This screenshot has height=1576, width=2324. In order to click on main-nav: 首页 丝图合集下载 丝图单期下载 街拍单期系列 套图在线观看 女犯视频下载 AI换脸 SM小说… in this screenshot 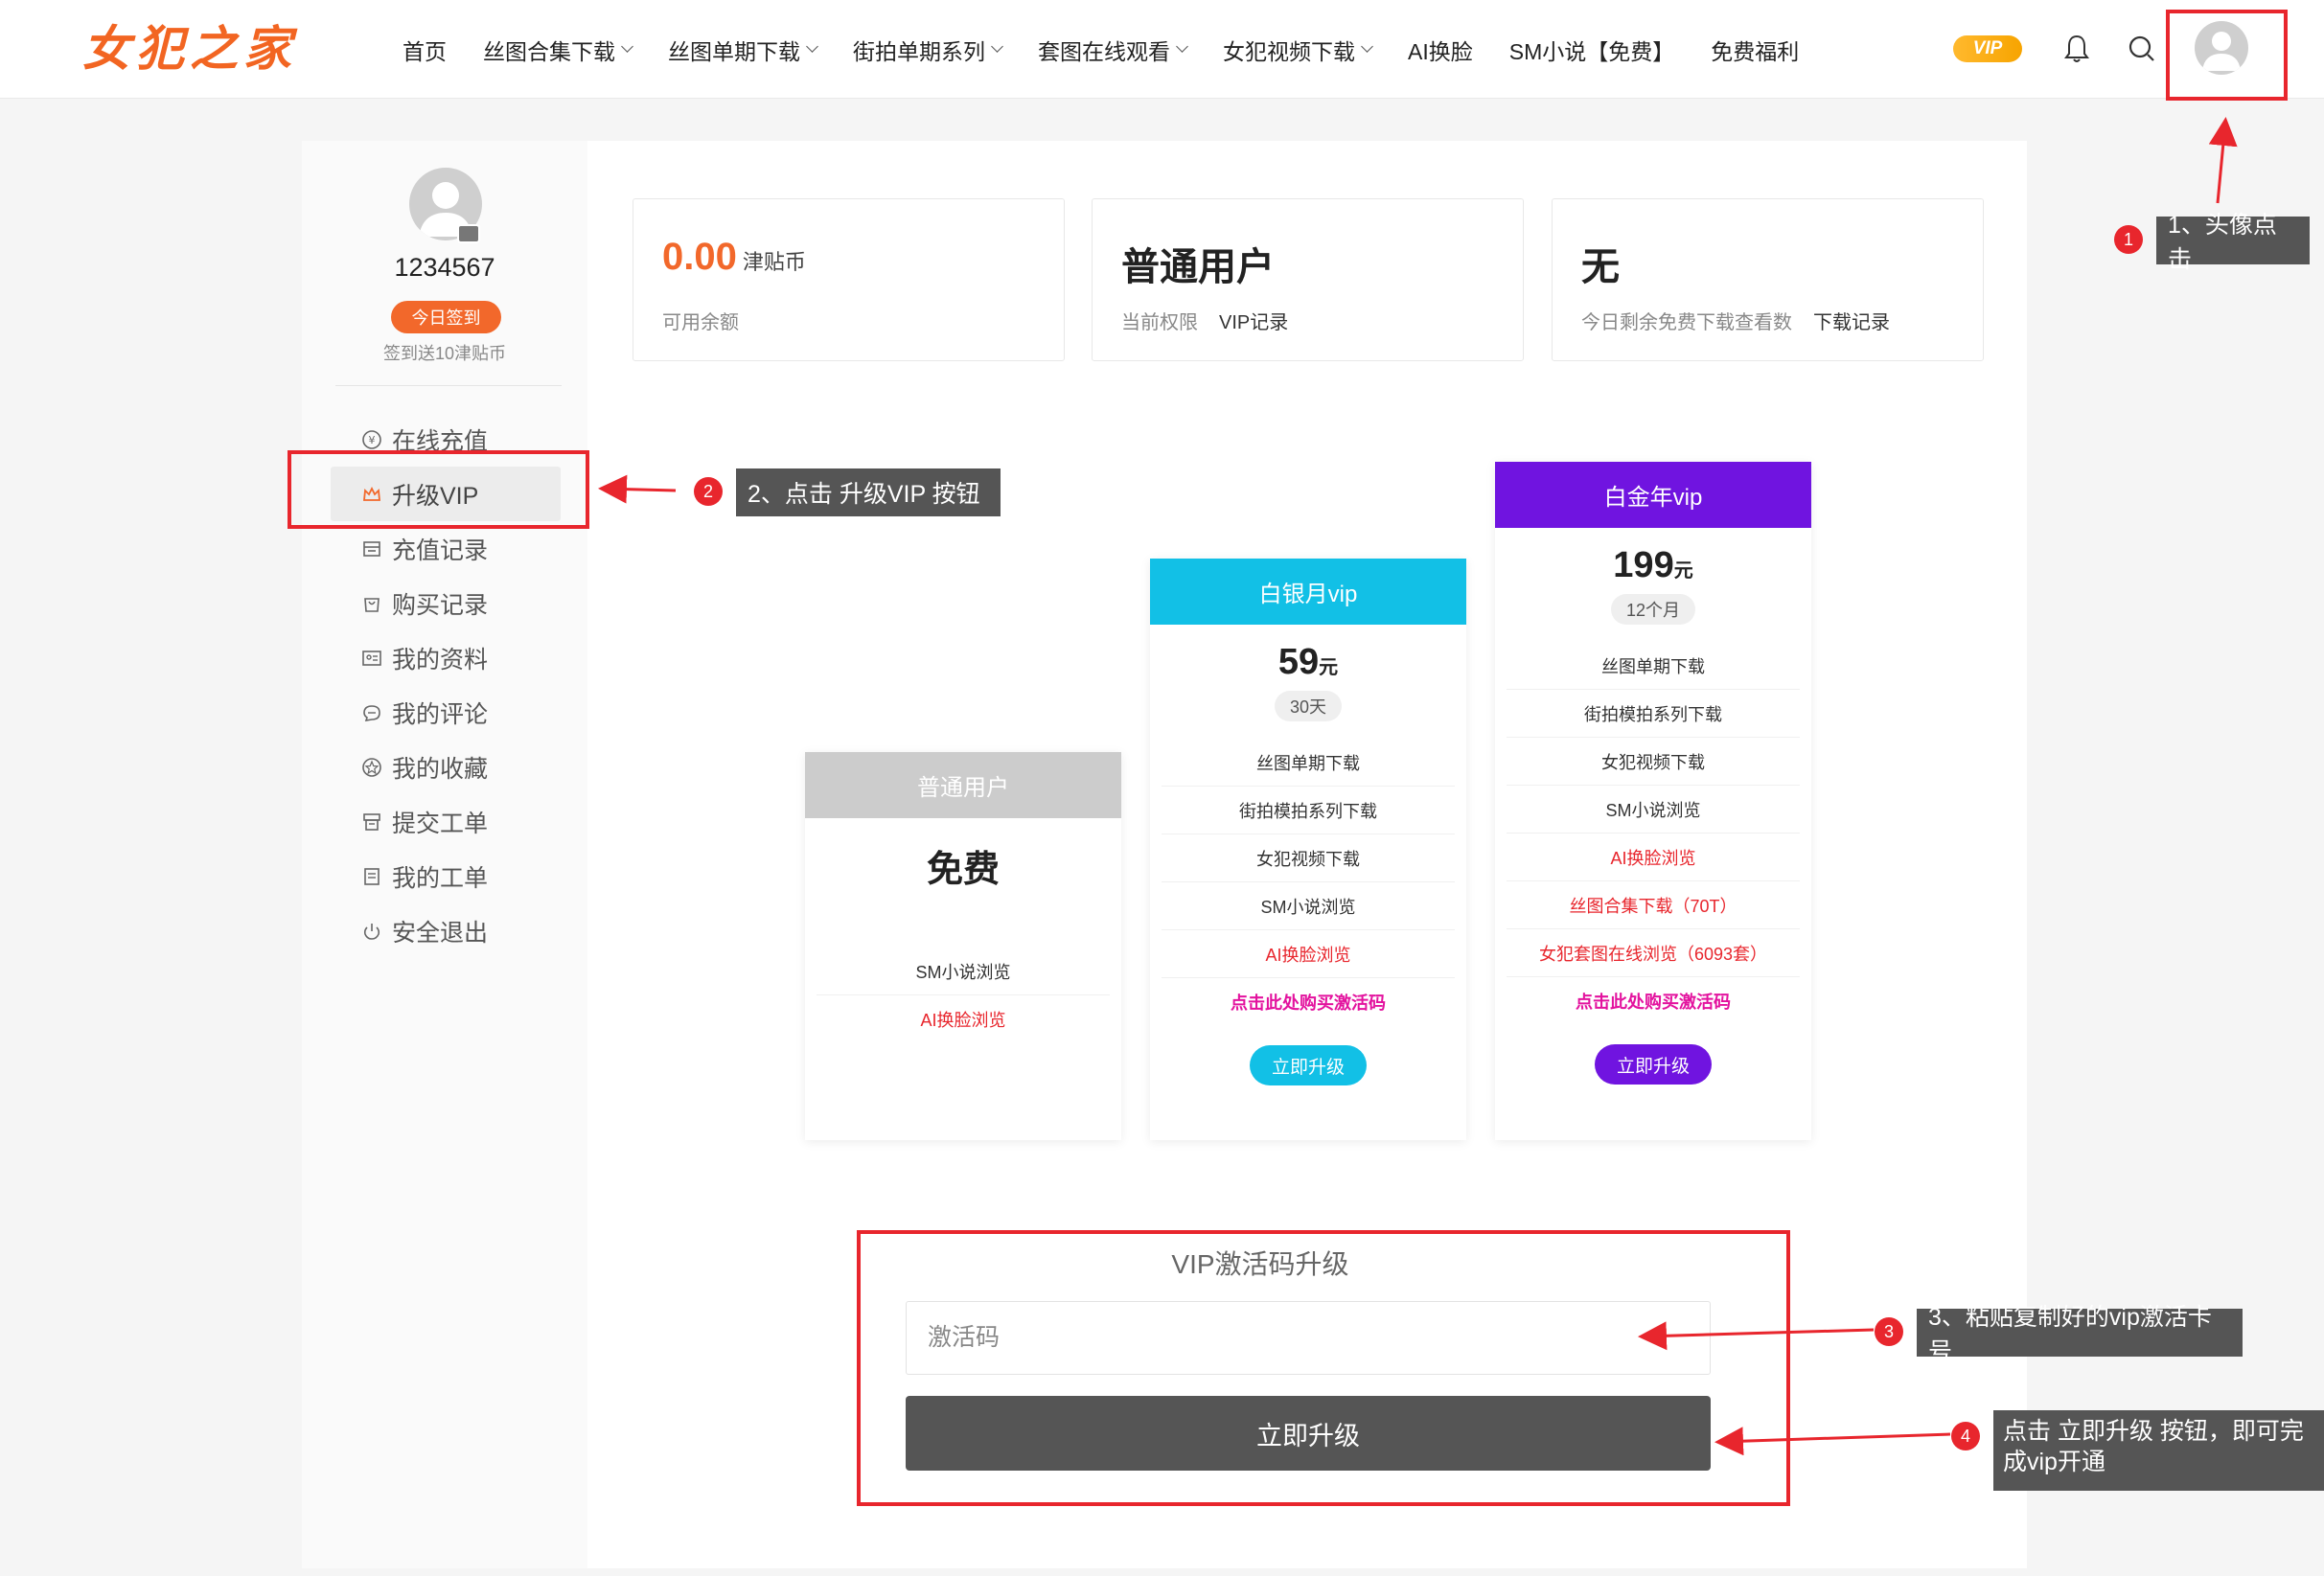, I will do `click(1119, 49)`.